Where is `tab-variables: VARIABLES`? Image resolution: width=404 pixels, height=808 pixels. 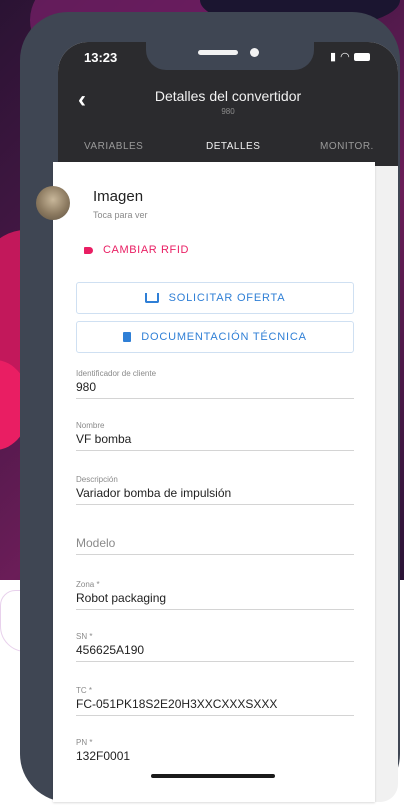
tab-variables: VARIABLES is located at coordinates (113, 146).